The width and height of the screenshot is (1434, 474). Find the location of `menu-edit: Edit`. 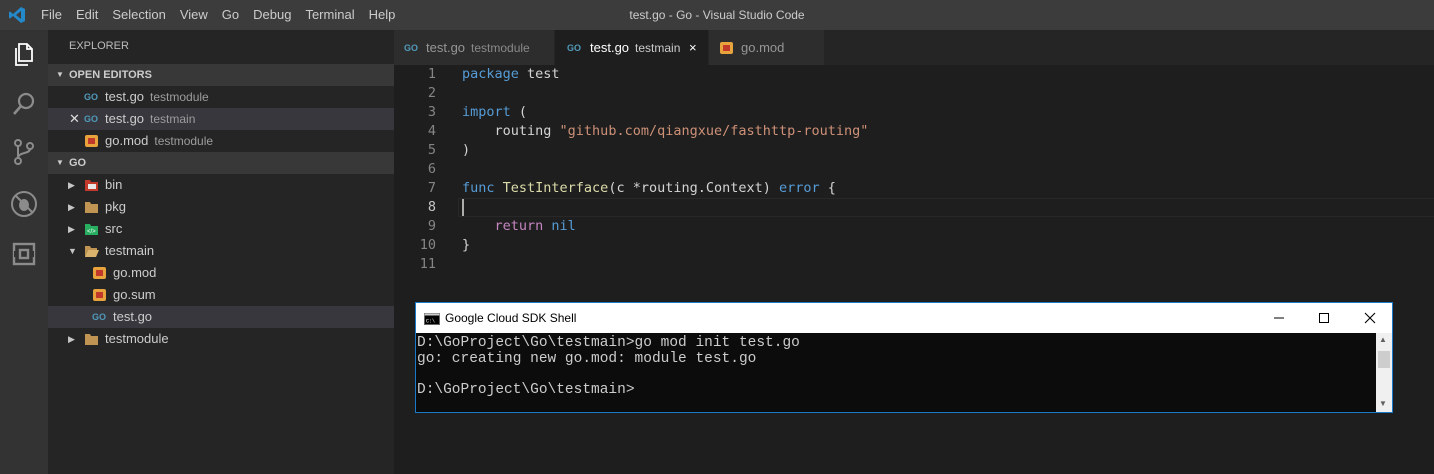

menu-edit: Edit is located at coordinates (87, 15).